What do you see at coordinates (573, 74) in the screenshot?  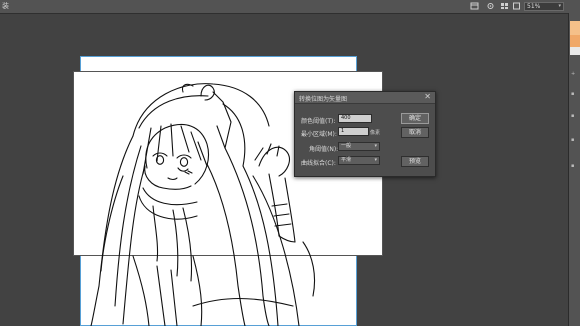 I see `add-icon: +` at bounding box center [573, 74].